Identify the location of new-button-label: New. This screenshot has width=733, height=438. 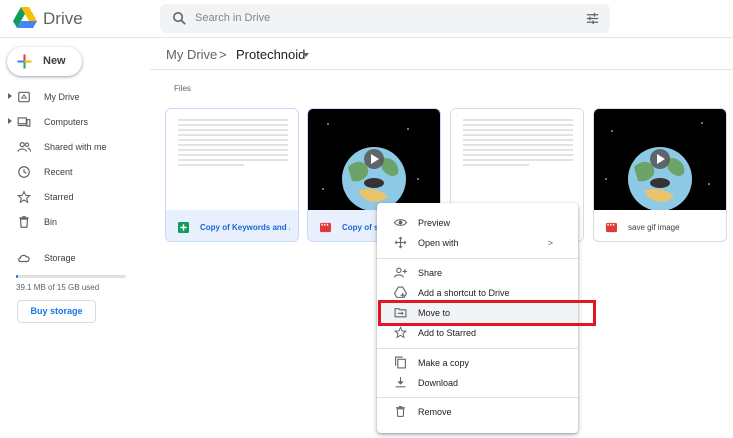
(54, 61).